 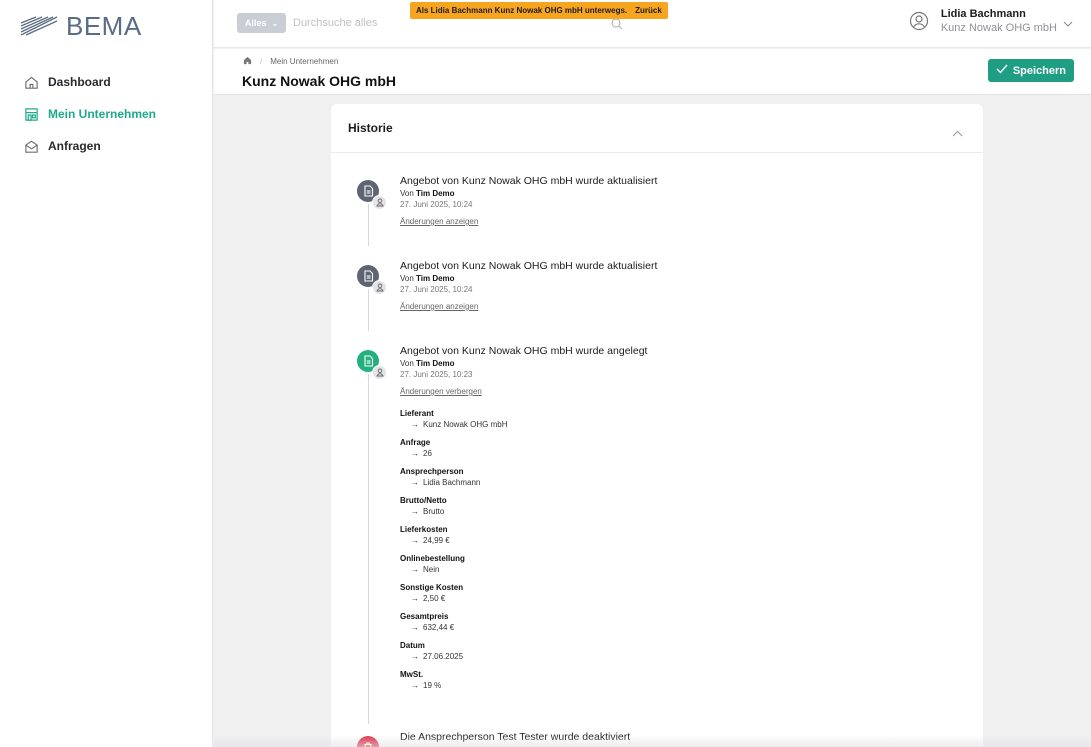 I want to click on change-item: Gesamtpreis → 632,44 €, so click(x=600, y=625).